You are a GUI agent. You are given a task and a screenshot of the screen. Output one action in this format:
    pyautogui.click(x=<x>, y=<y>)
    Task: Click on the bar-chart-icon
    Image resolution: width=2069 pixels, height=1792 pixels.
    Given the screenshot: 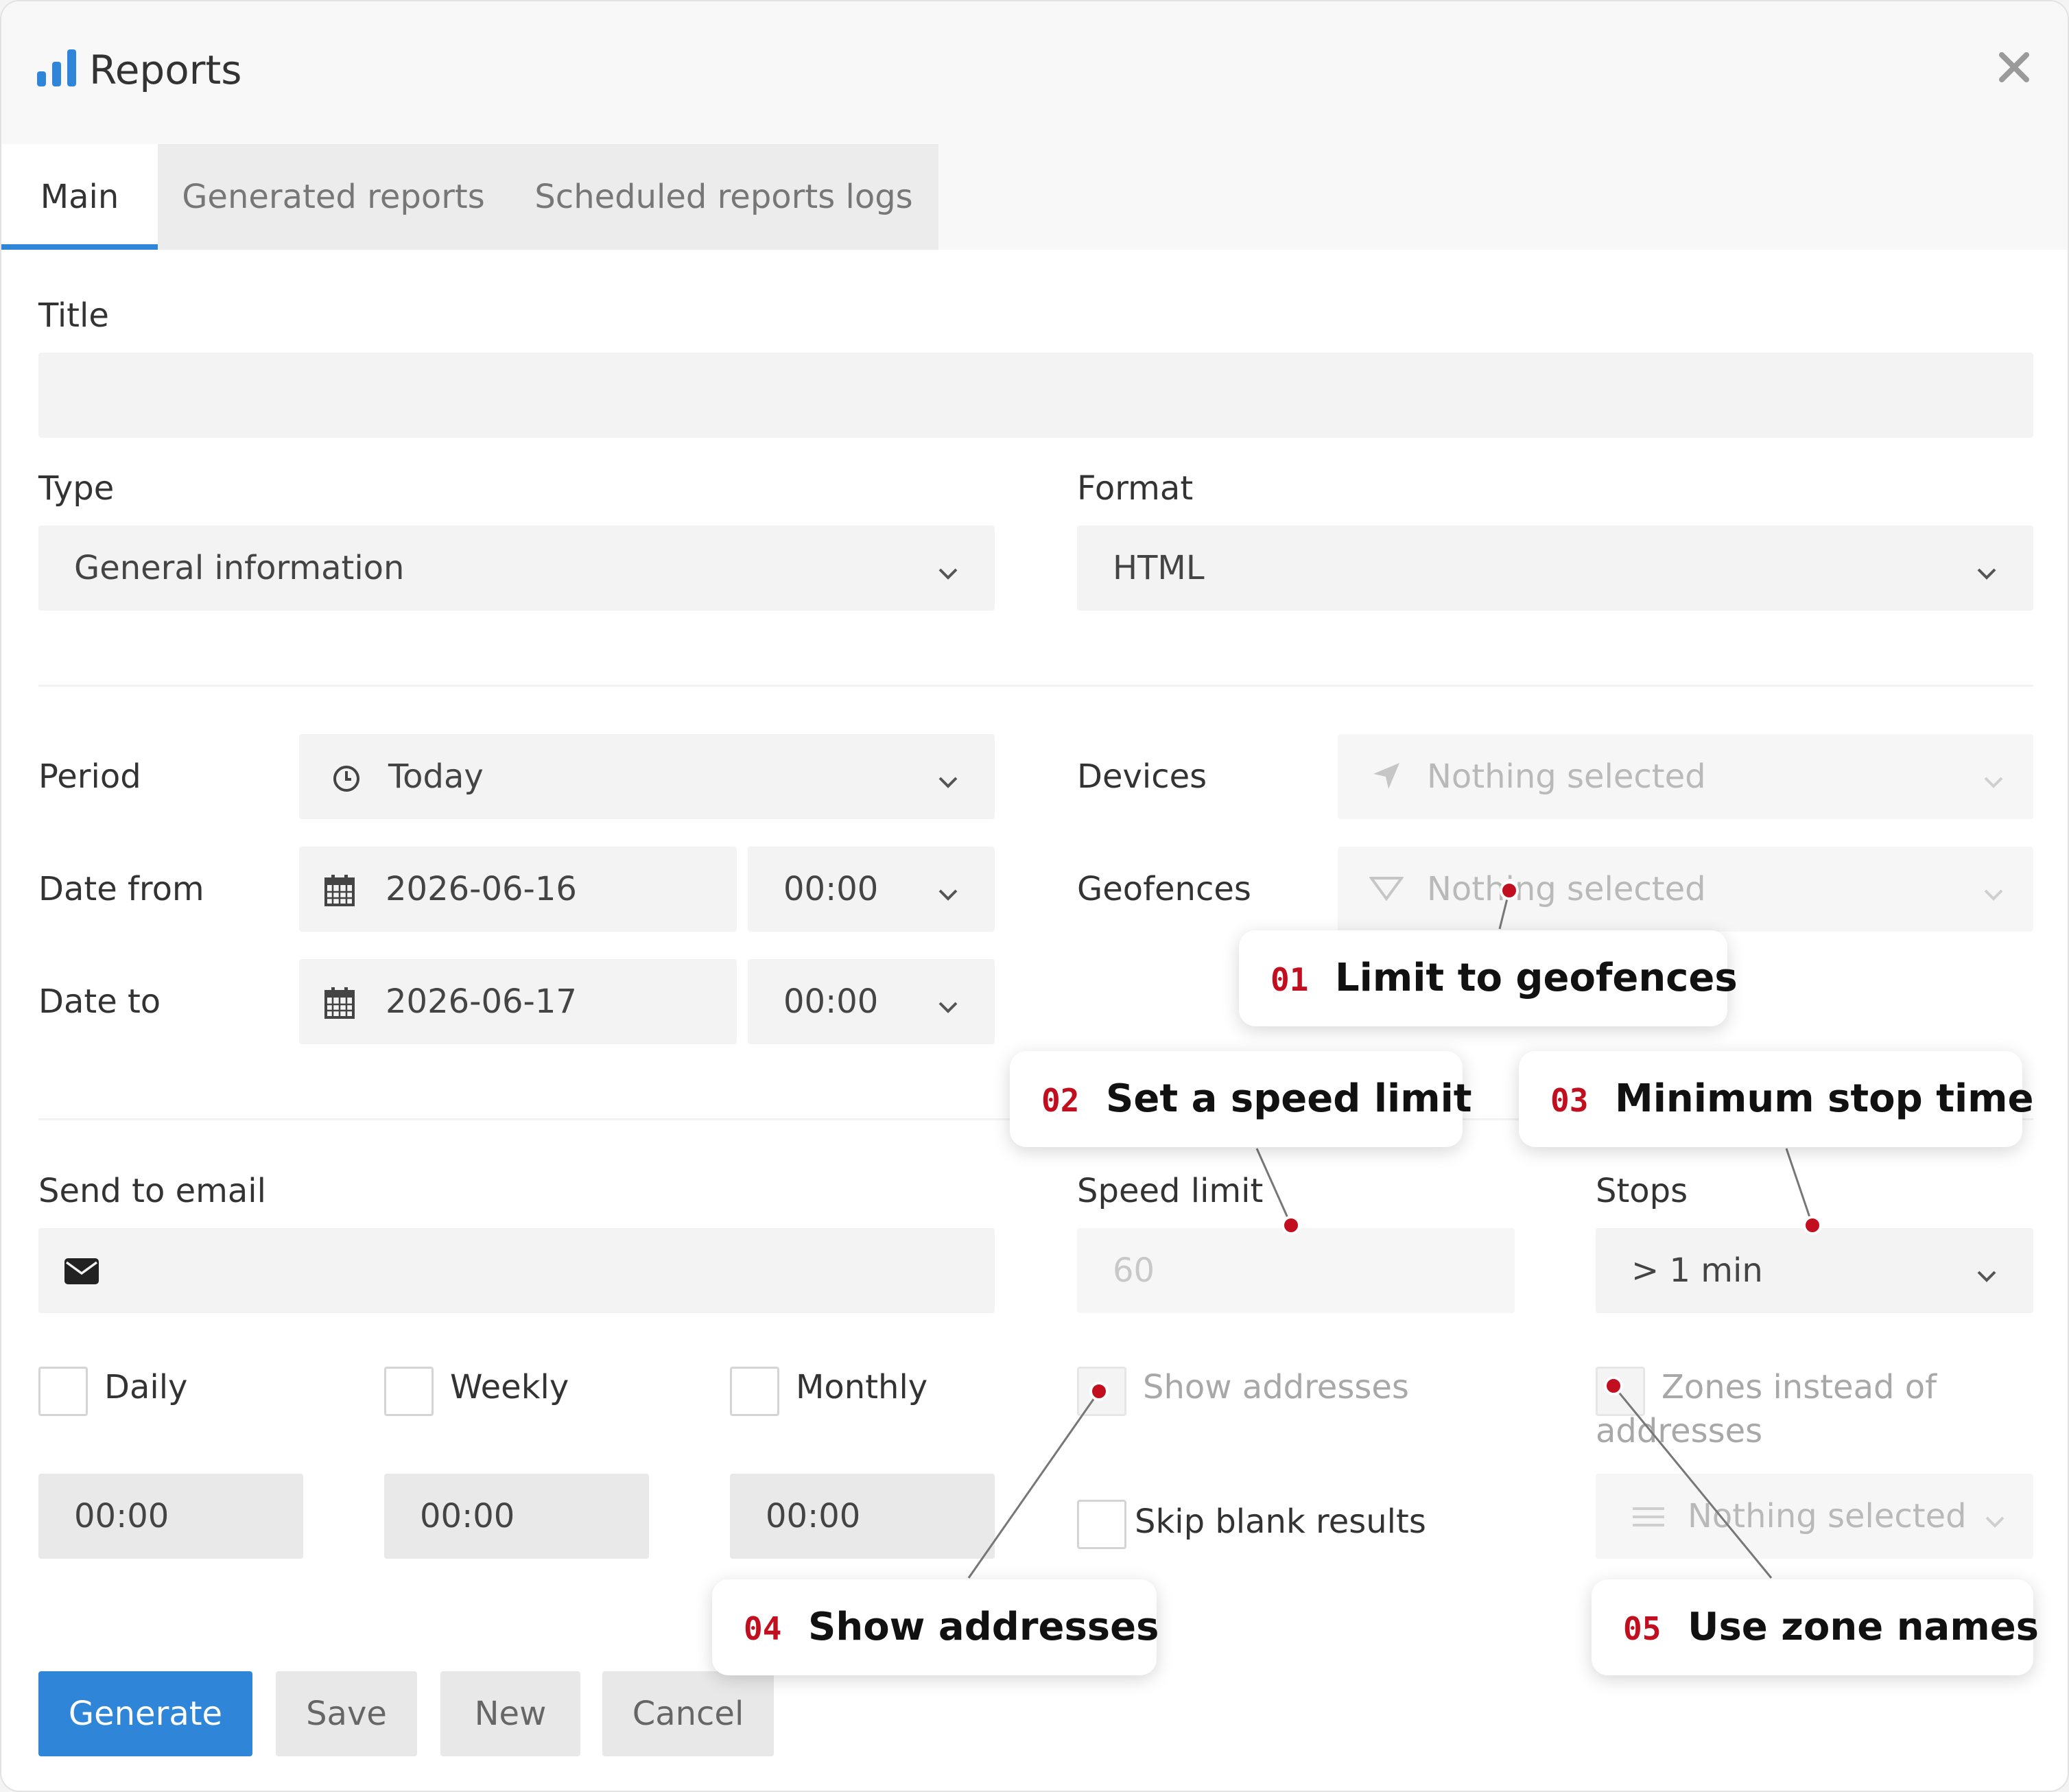 What is the action you would take?
    pyautogui.click(x=56, y=67)
    